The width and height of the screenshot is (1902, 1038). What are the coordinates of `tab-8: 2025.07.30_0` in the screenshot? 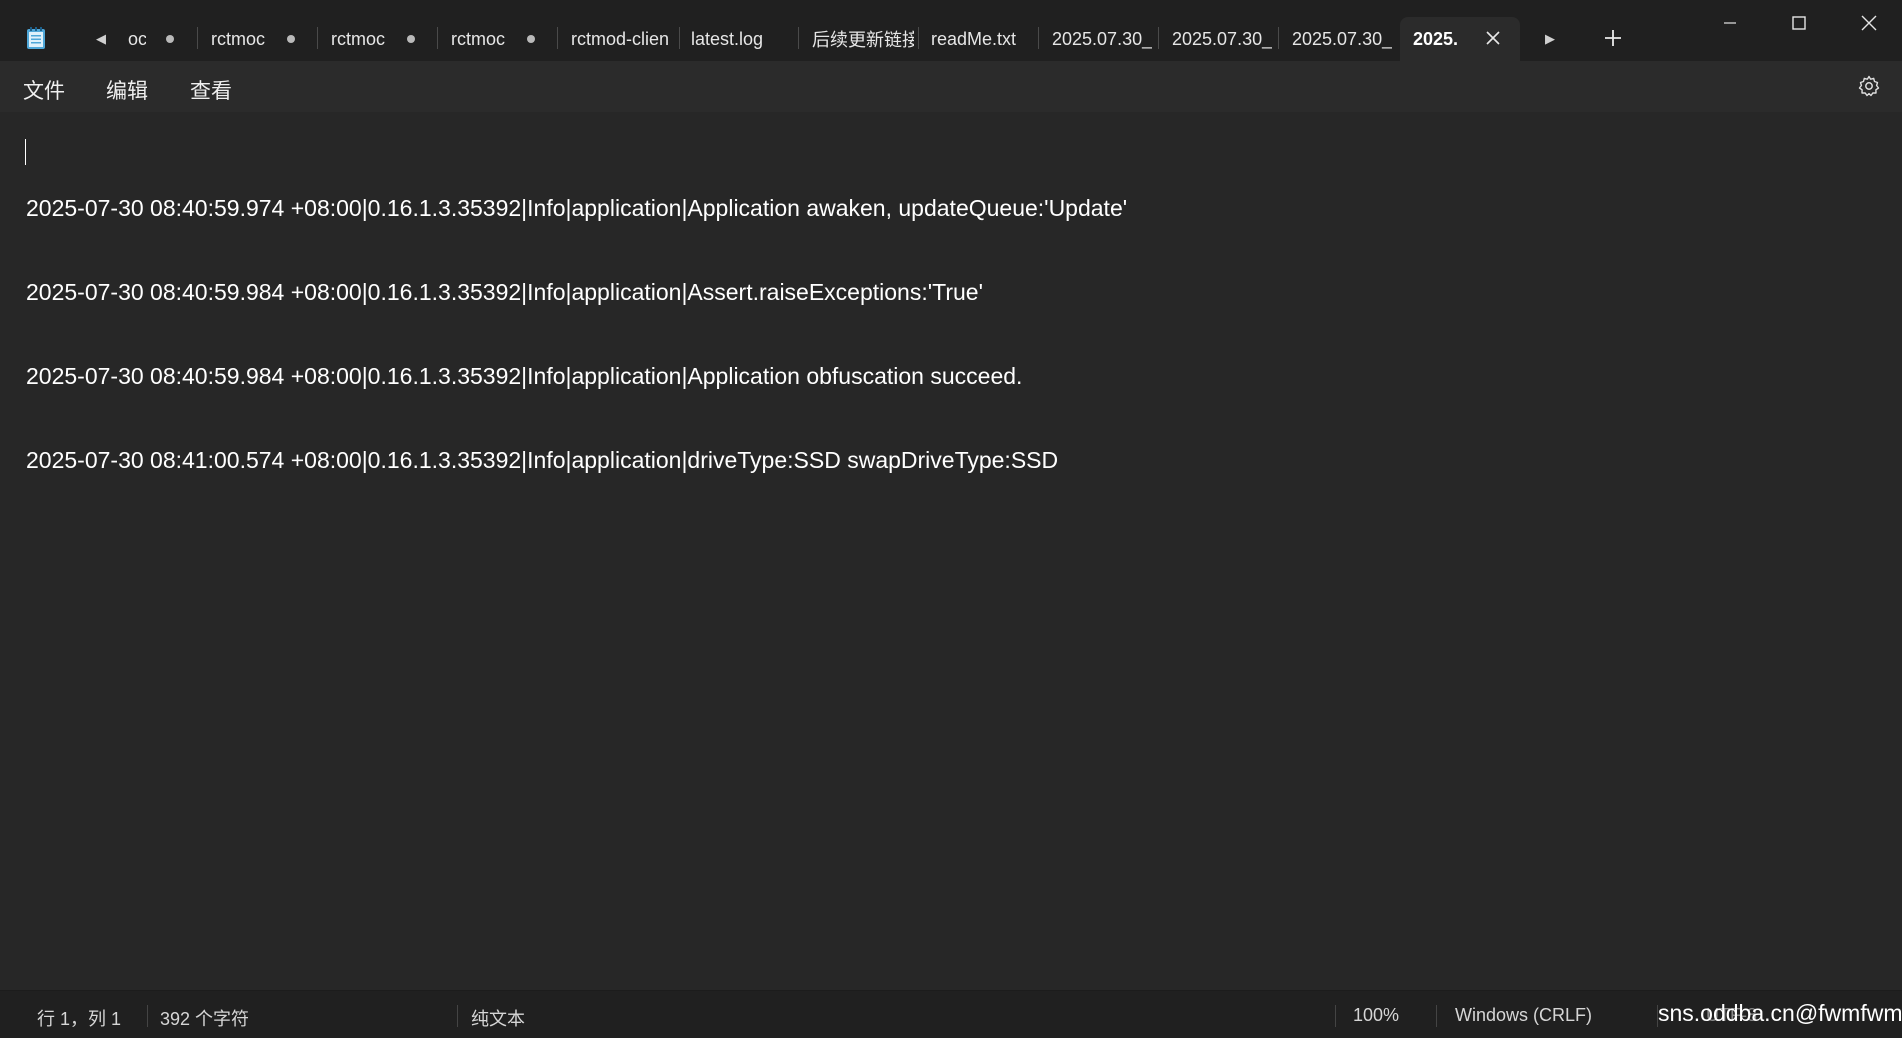 It's located at (1102, 39).